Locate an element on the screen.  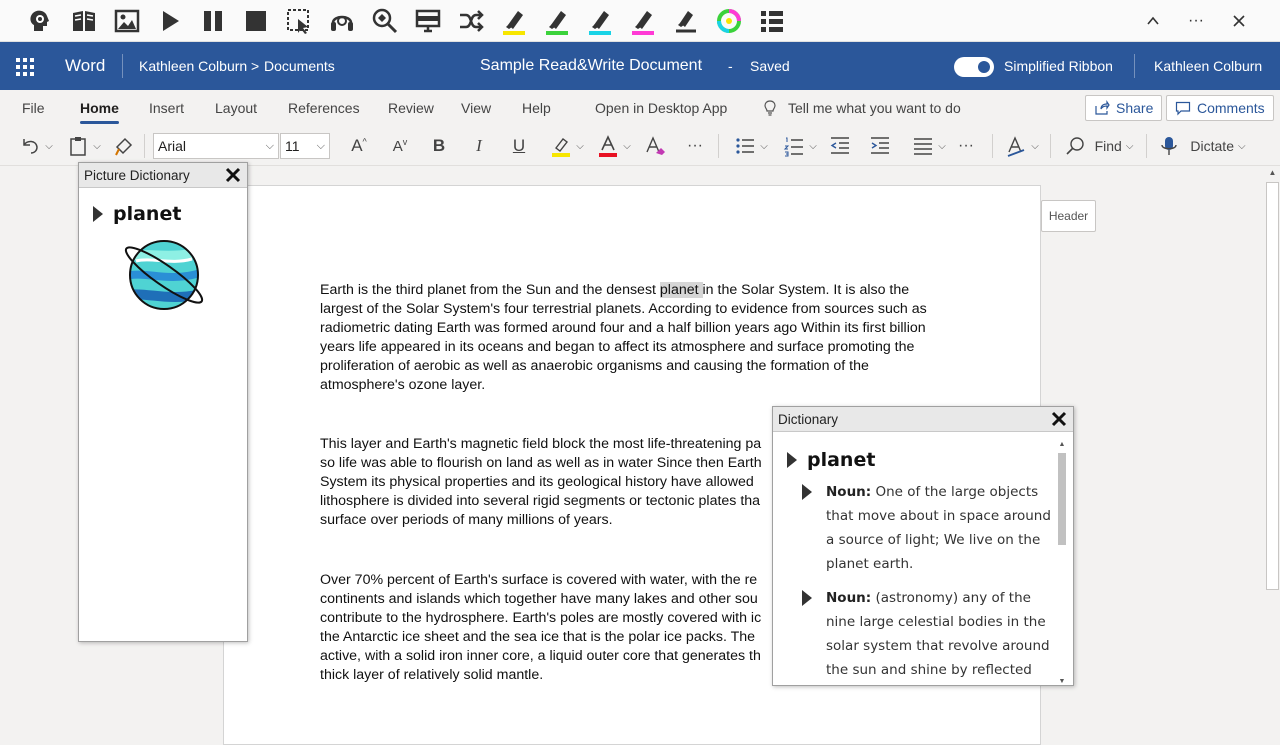
translator-icon is located at coordinates (471, 21).